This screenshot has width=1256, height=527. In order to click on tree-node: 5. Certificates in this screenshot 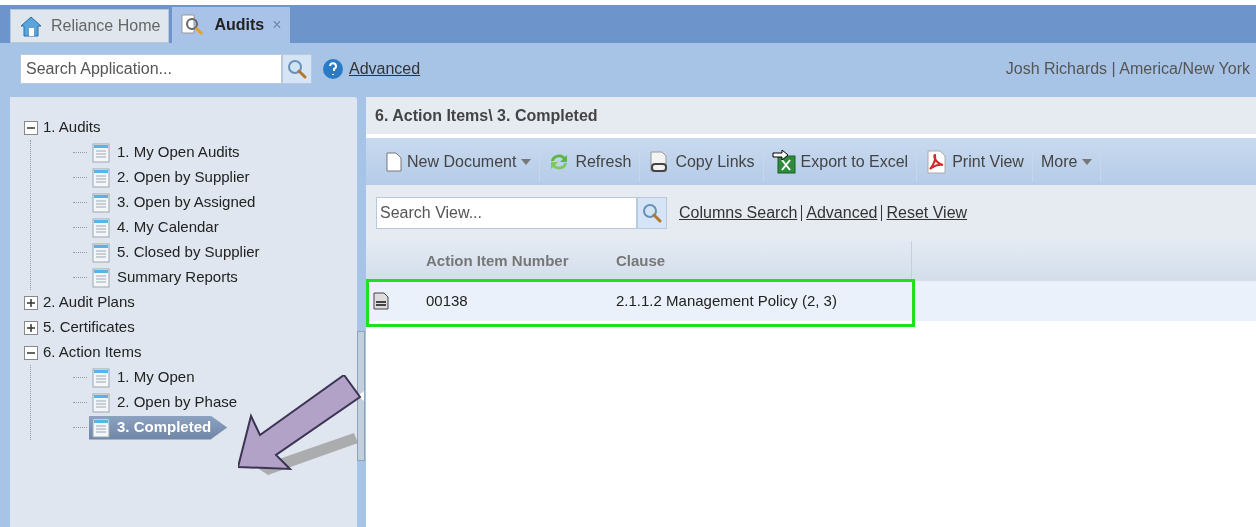, I will do `click(89, 327)`.